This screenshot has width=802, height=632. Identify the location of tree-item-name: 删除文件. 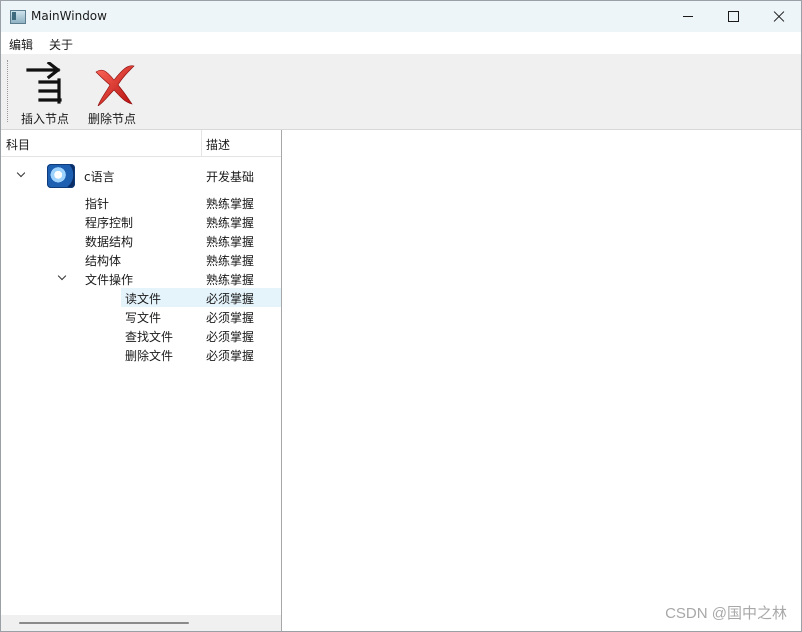
(149, 356).